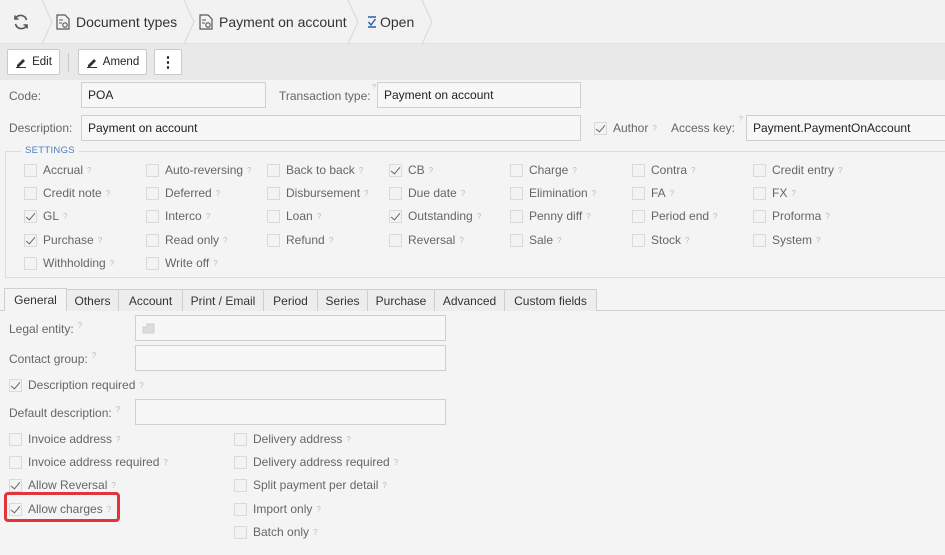 The height and width of the screenshot is (555, 945). Describe the element at coordinates (435, 216) in the screenshot. I see `outstanding-checkbox: Outstanding?` at that location.